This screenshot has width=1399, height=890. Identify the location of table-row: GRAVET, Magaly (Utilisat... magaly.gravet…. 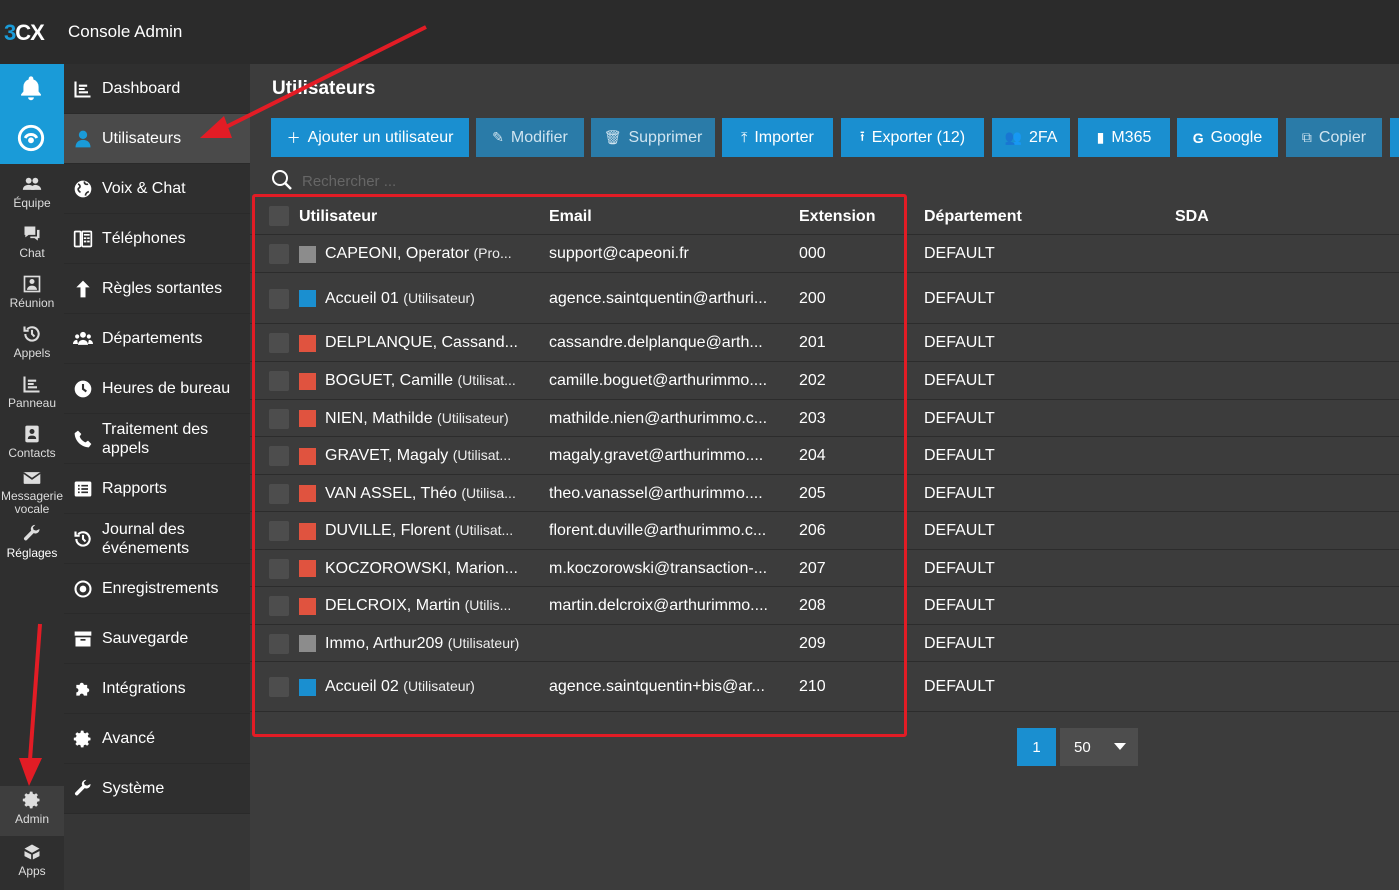
(824, 456).